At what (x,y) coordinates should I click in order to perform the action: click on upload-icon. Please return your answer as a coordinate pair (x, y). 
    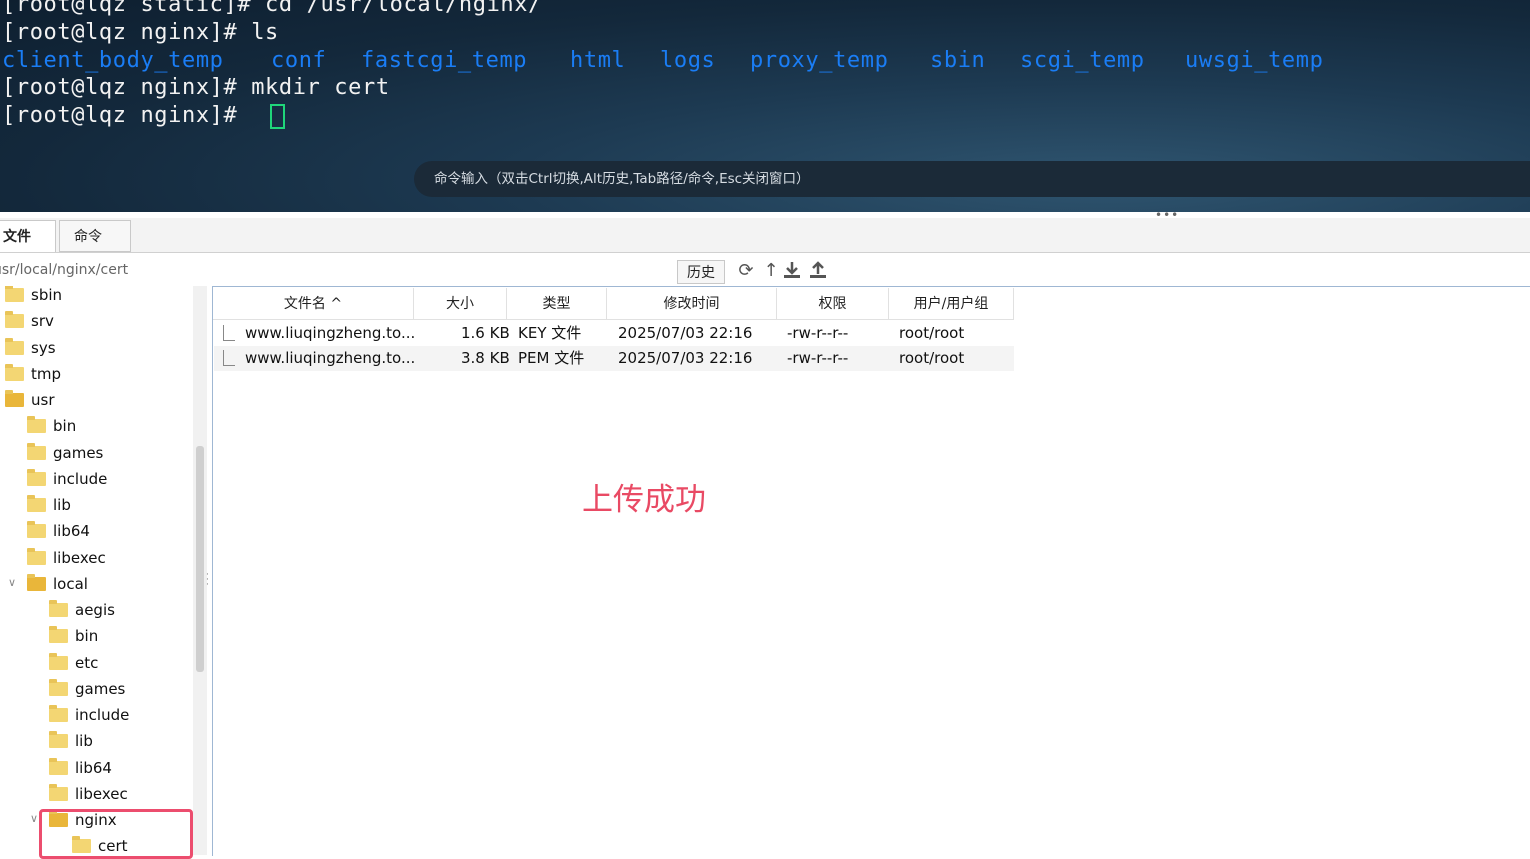
    Looking at the image, I should click on (818, 271).